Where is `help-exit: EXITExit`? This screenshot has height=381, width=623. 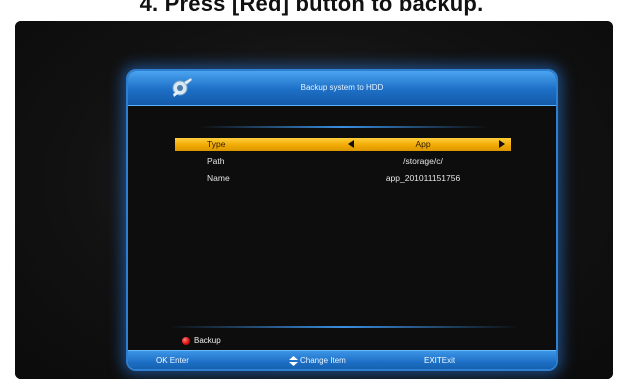
help-exit: EXITExit is located at coordinates (440, 360).